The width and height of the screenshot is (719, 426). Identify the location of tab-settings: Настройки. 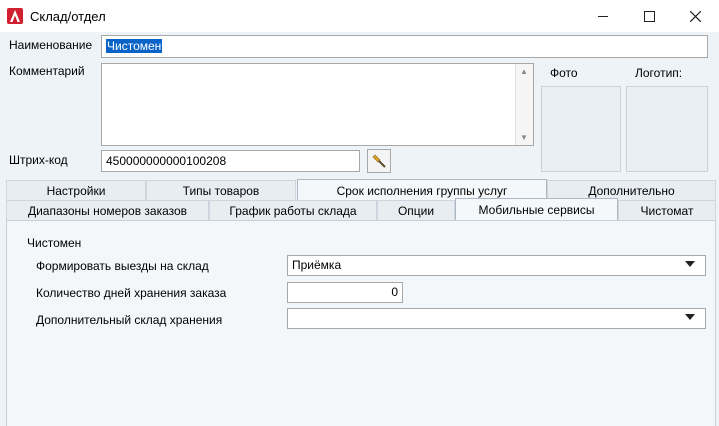
(76, 190).